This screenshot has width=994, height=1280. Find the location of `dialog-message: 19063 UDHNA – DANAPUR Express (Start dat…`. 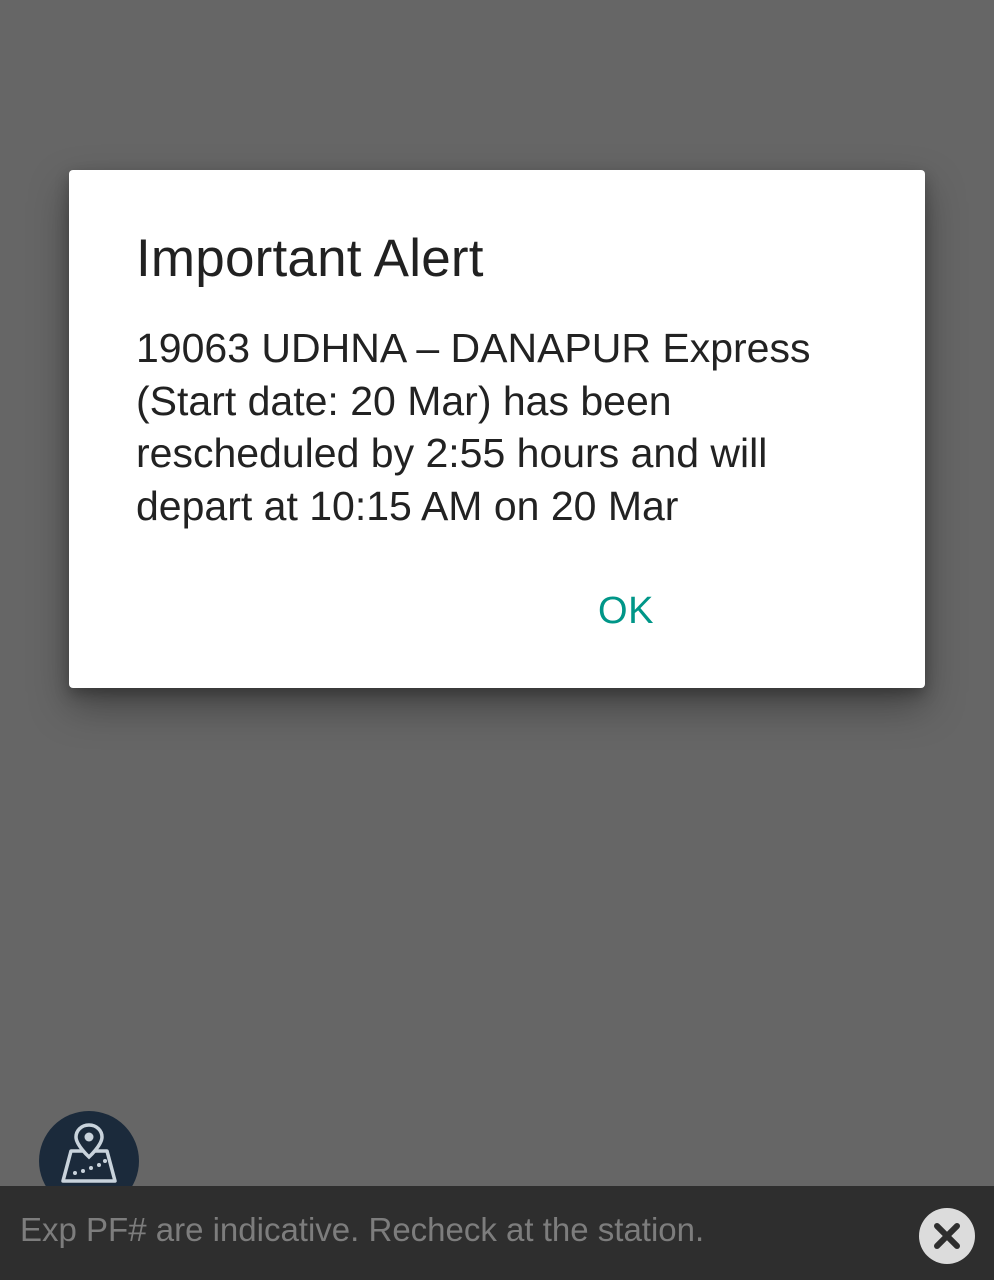

dialog-message: 19063 UDHNA – DANAPUR Express (Start dat… is located at coordinates (473, 427).